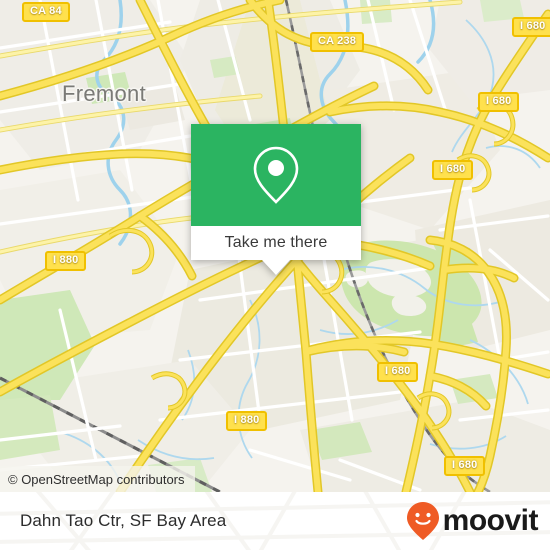 The image size is (550, 550). What do you see at coordinates (499, 102) in the screenshot?
I see `highway-shield-i680-upper: I 680` at bounding box center [499, 102].